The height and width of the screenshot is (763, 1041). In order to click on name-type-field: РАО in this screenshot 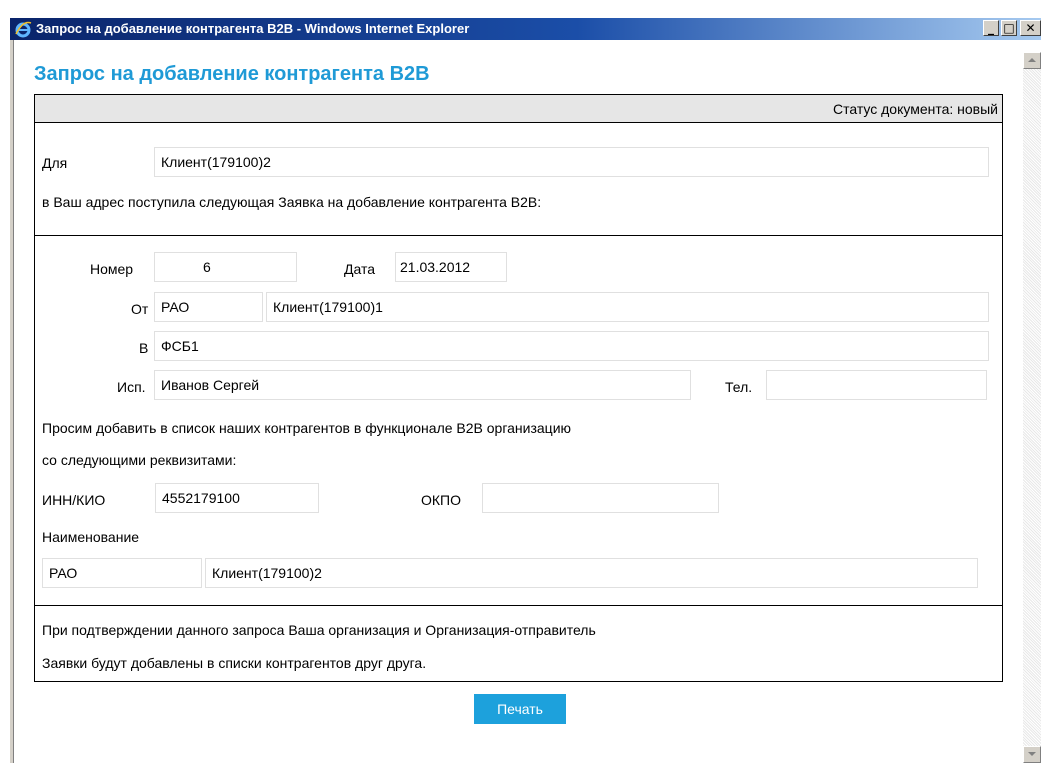, I will do `click(122, 573)`.